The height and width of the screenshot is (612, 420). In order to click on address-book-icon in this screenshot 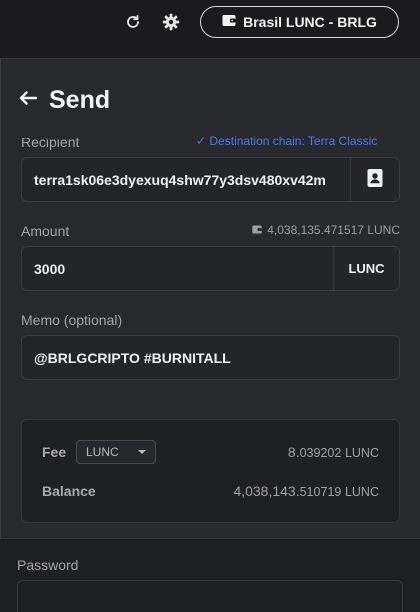, I will do `click(375, 179)`.